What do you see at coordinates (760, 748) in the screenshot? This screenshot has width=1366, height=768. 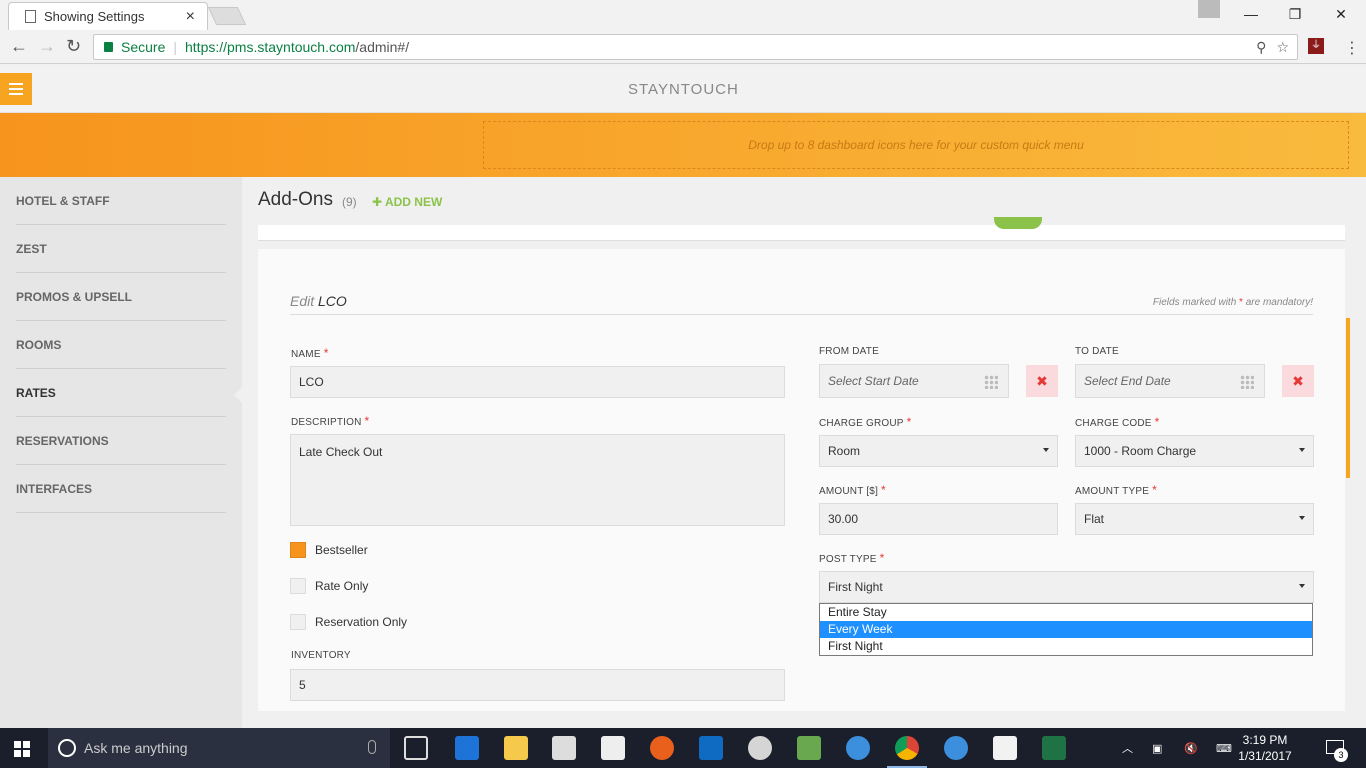 I see `snipping-tool-icon` at bounding box center [760, 748].